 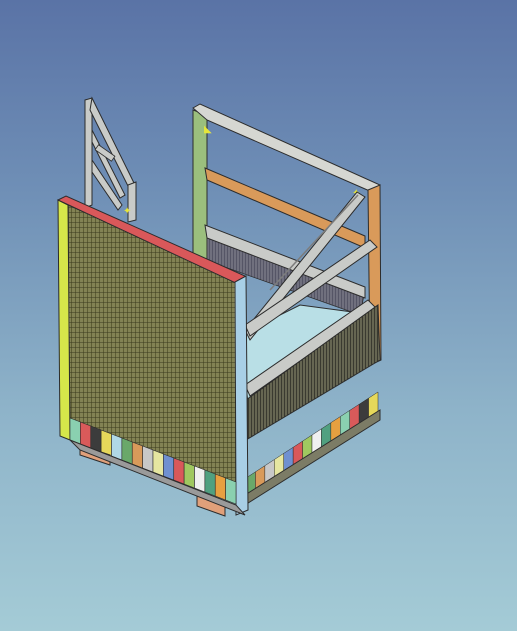 What do you see at coordinates (64, 320) in the screenshot?
I see `front-left-post` at bounding box center [64, 320].